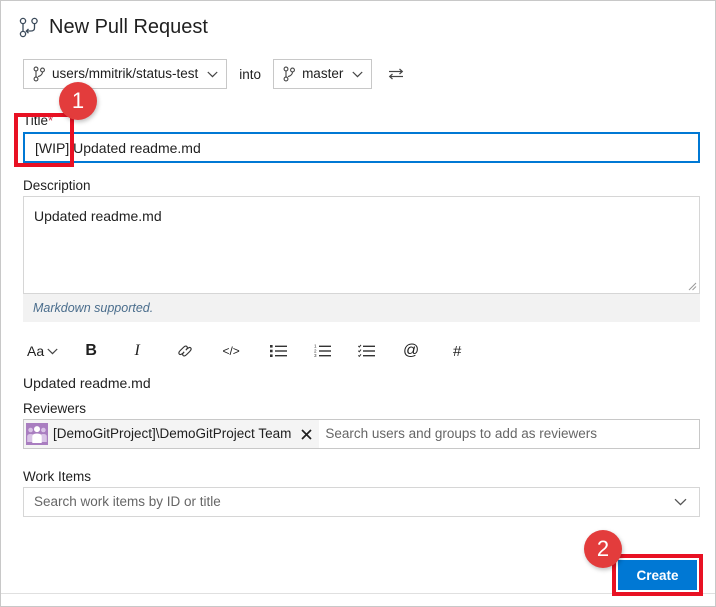 The height and width of the screenshot is (607, 716). I want to click on source-branch-dropdown: users/mmitrik/status-test, so click(125, 74).